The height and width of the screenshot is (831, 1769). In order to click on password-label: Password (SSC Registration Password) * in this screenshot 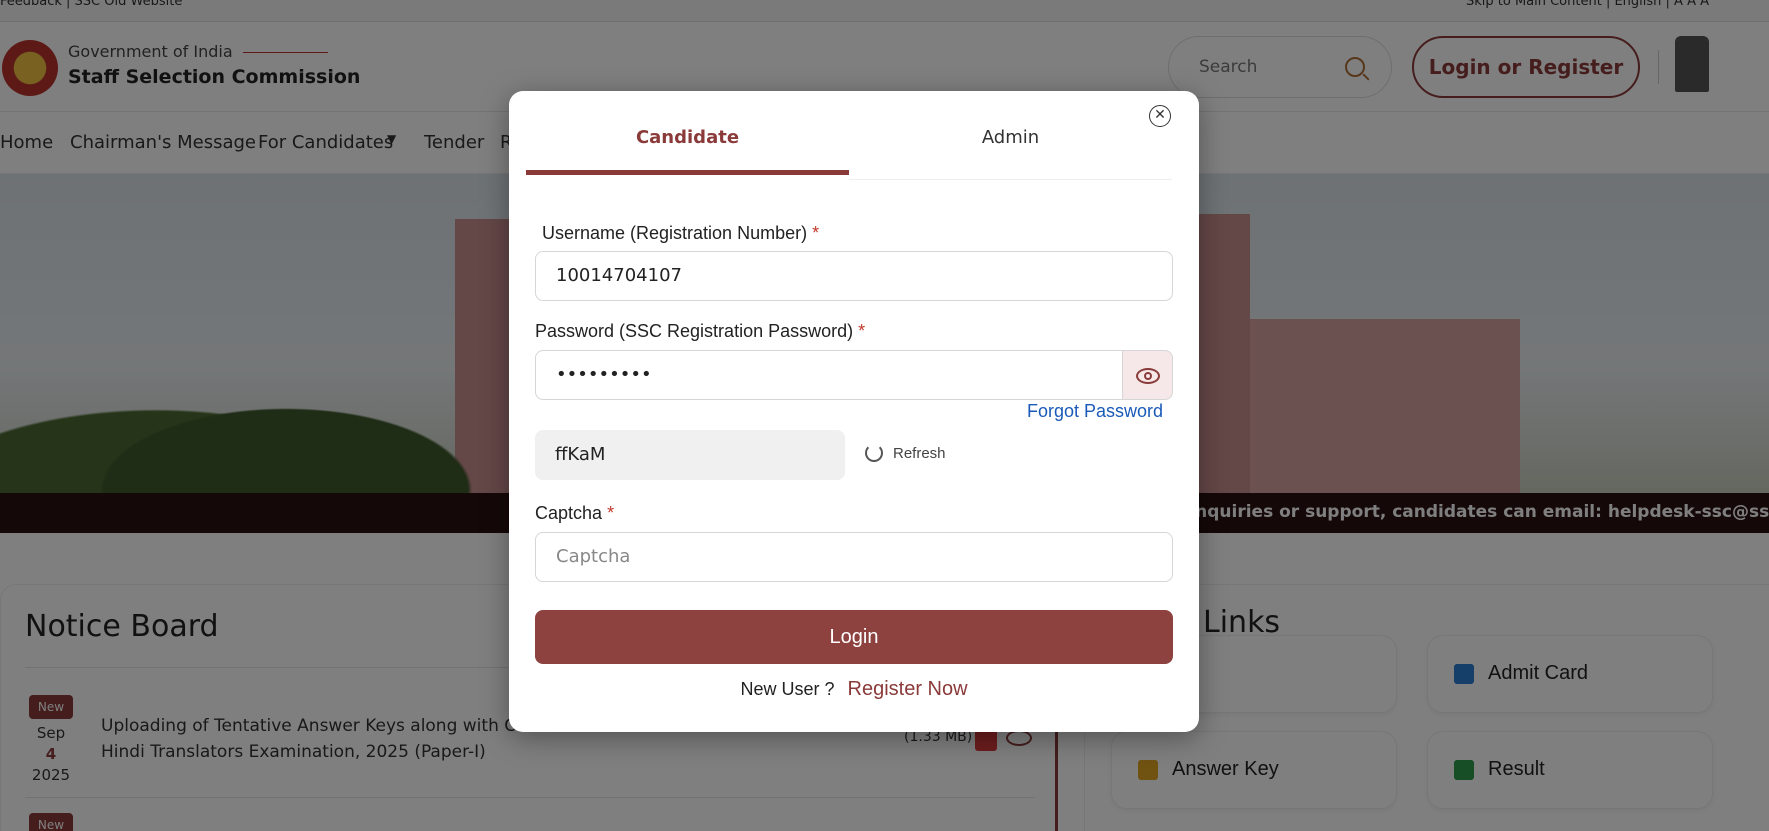, I will do `click(700, 331)`.